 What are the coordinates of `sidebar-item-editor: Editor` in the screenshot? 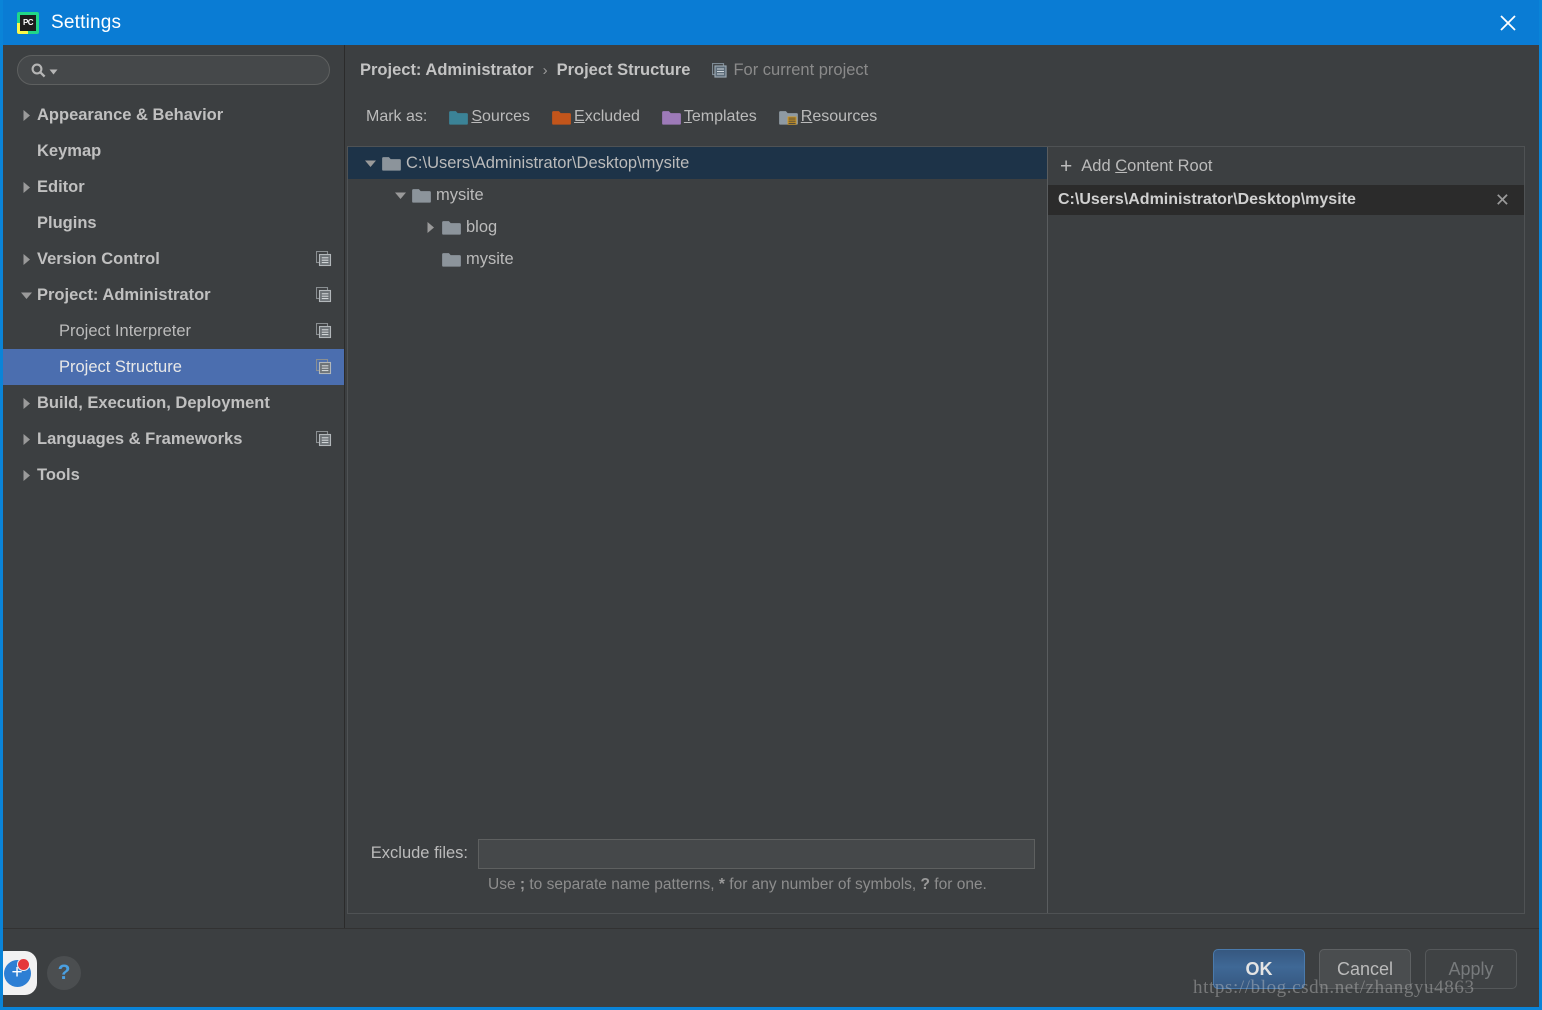 It's located at (173, 187).